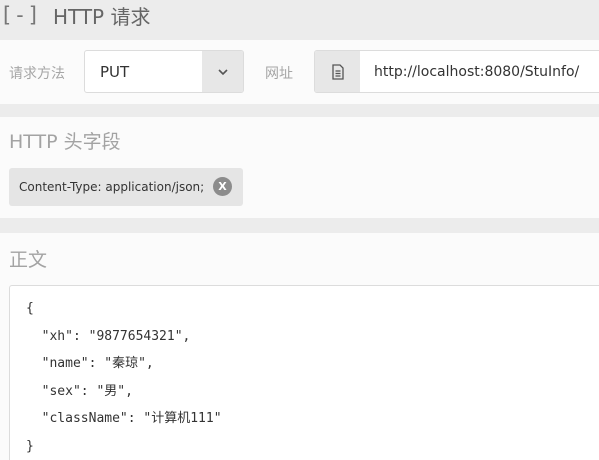 The image size is (599, 460). I want to click on chevron-down-icon, so click(222, 71).